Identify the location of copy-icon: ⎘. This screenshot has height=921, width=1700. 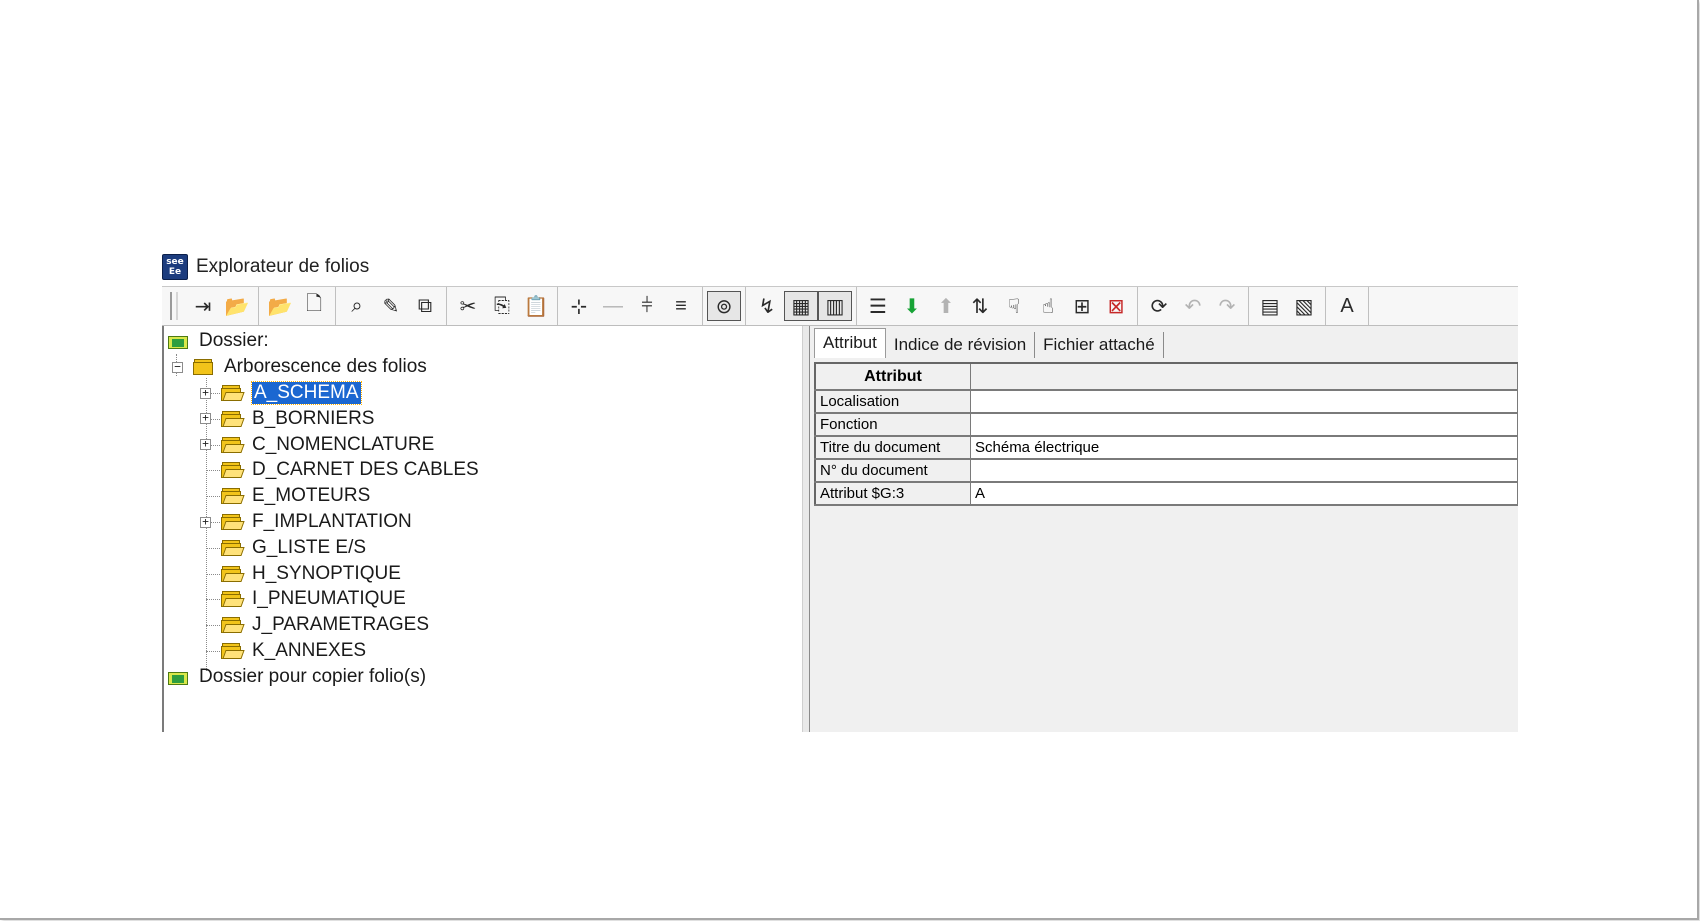
(502, 305).